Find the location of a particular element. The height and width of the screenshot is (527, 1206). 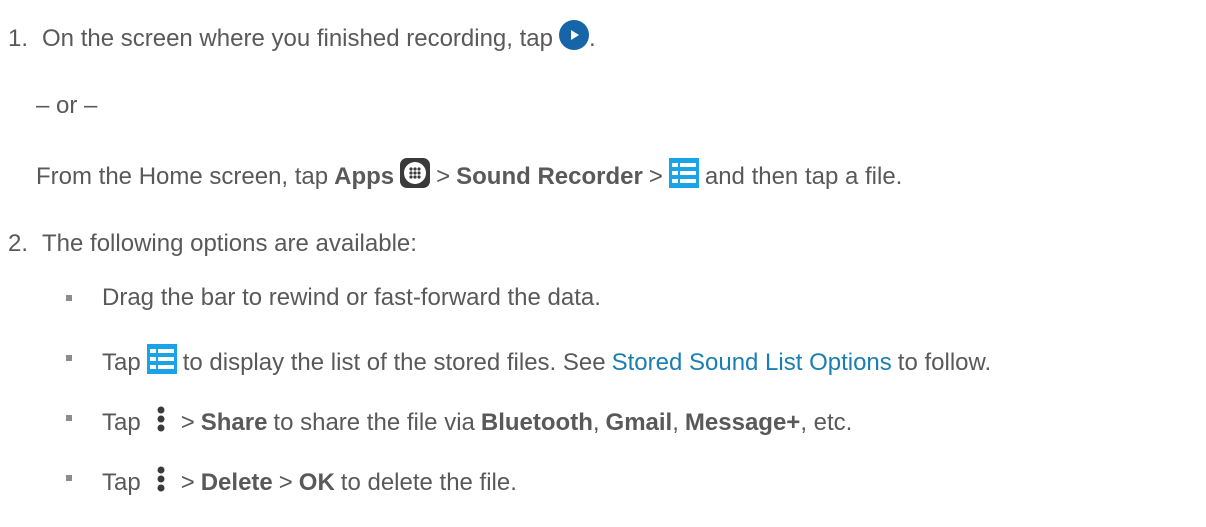

alt-text-2: and then tap a file. is located at coordinates (803, 176).